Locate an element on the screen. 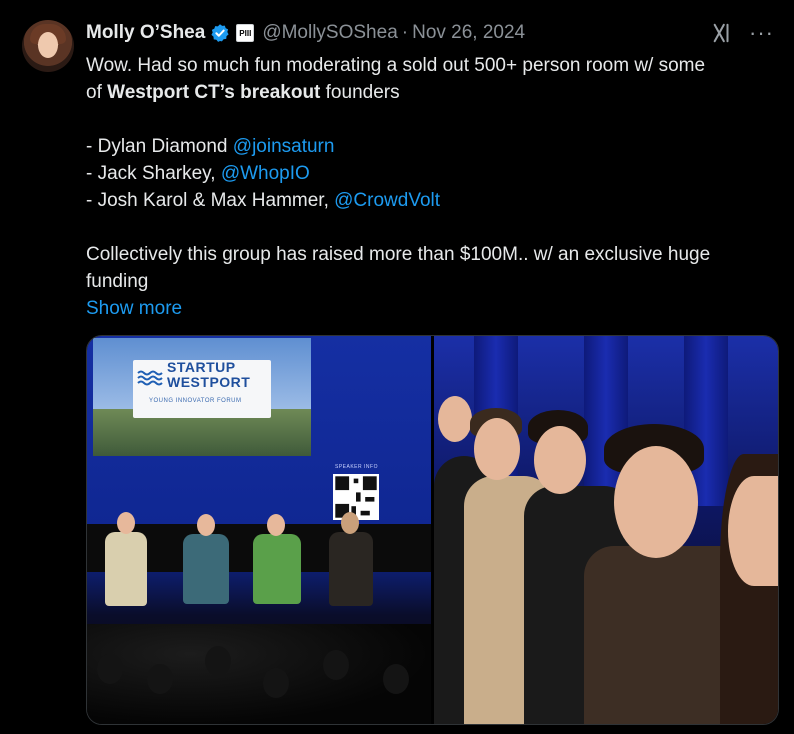  mention-link: @WhopIO is located at coordinates (265, 173).